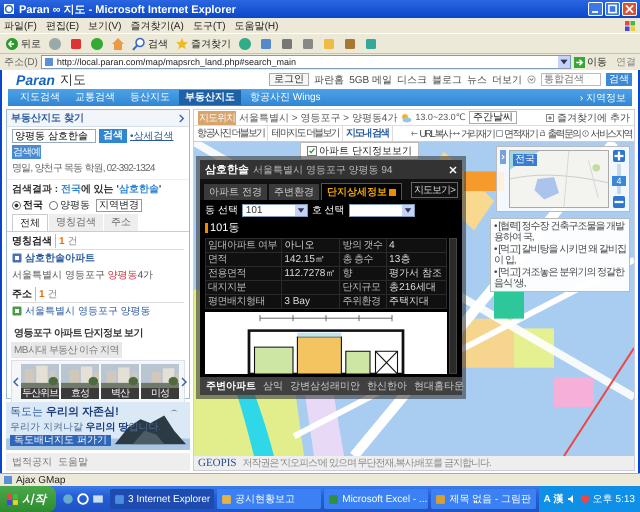 The width and height of the screenshot is (640, 512). I want to click on change-region-button: 지역변경, so click(119, 205).